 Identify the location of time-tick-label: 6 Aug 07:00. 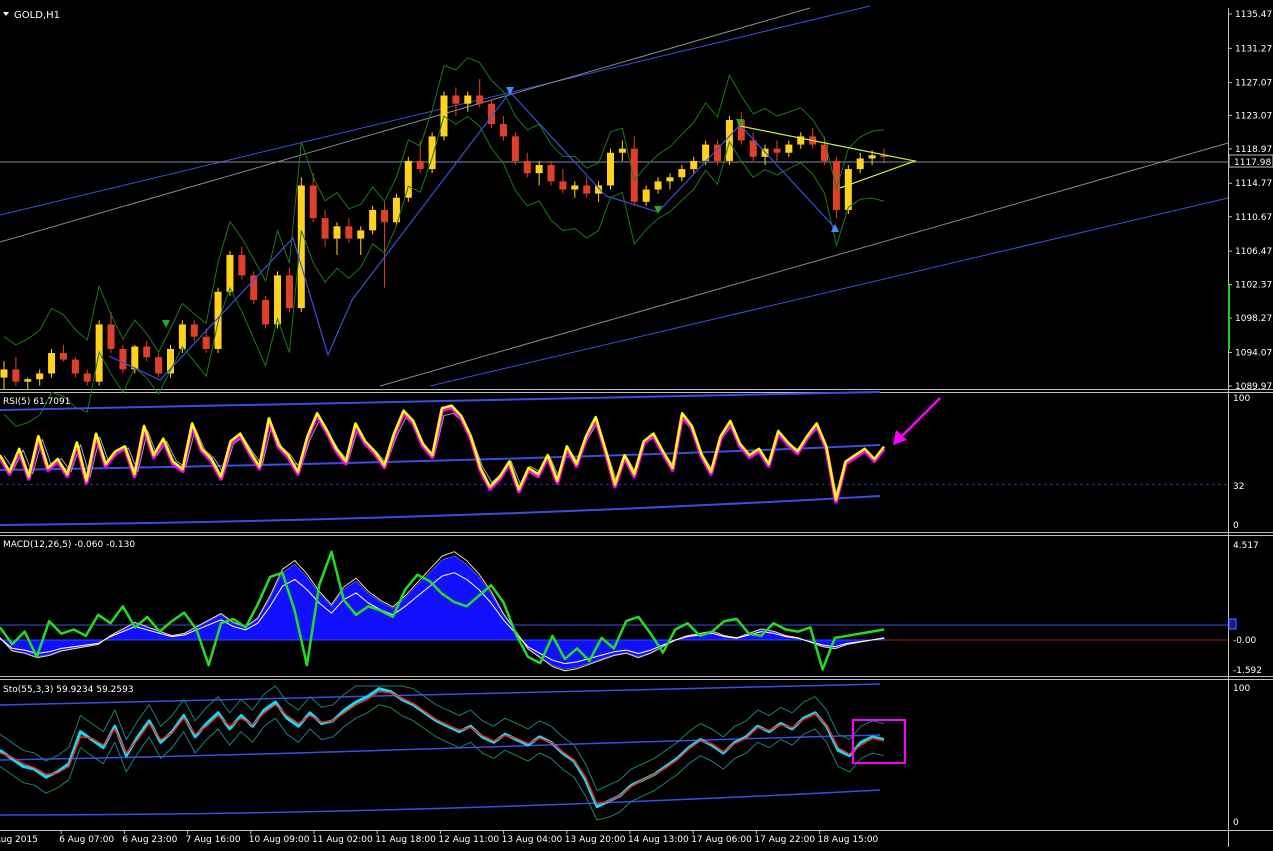
(86, 840).